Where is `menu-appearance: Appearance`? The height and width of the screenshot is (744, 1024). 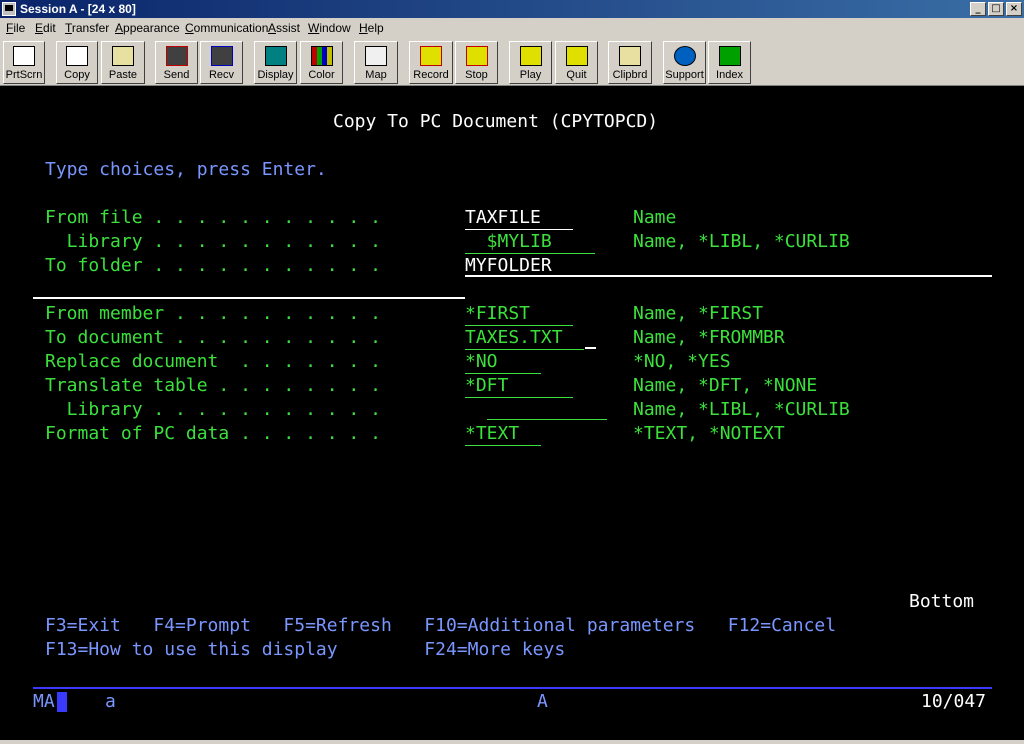
menu-appearance: Appearance is located at coordinates (147, 28).